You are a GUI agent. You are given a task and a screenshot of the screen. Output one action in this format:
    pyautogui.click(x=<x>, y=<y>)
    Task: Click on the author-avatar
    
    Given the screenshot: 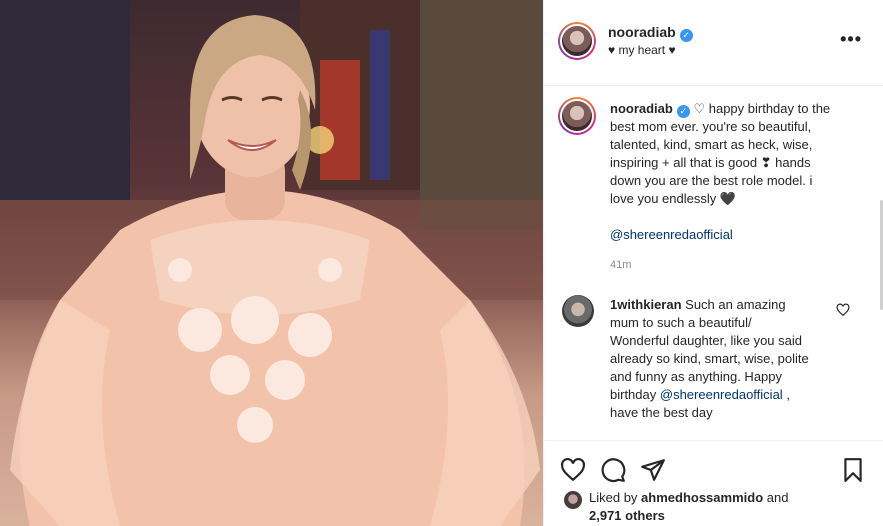 What is the action you would take?
    pyautogui.click(x=577, y=41)
    